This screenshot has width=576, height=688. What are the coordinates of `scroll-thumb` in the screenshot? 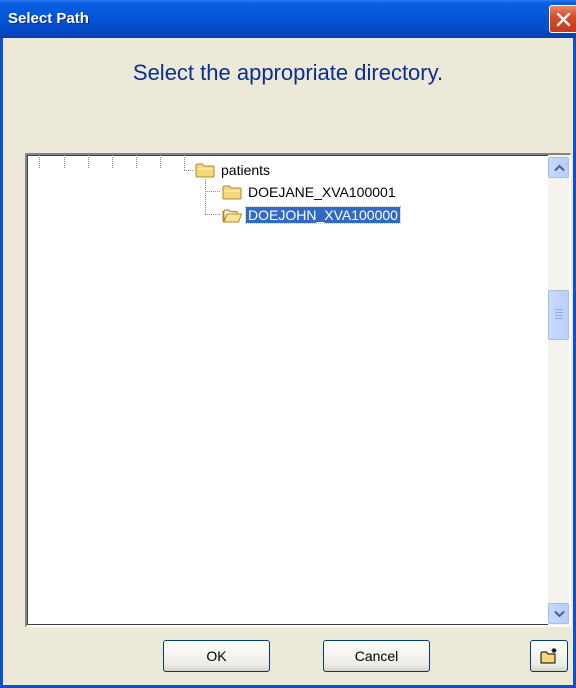 It's located at (558, 315).